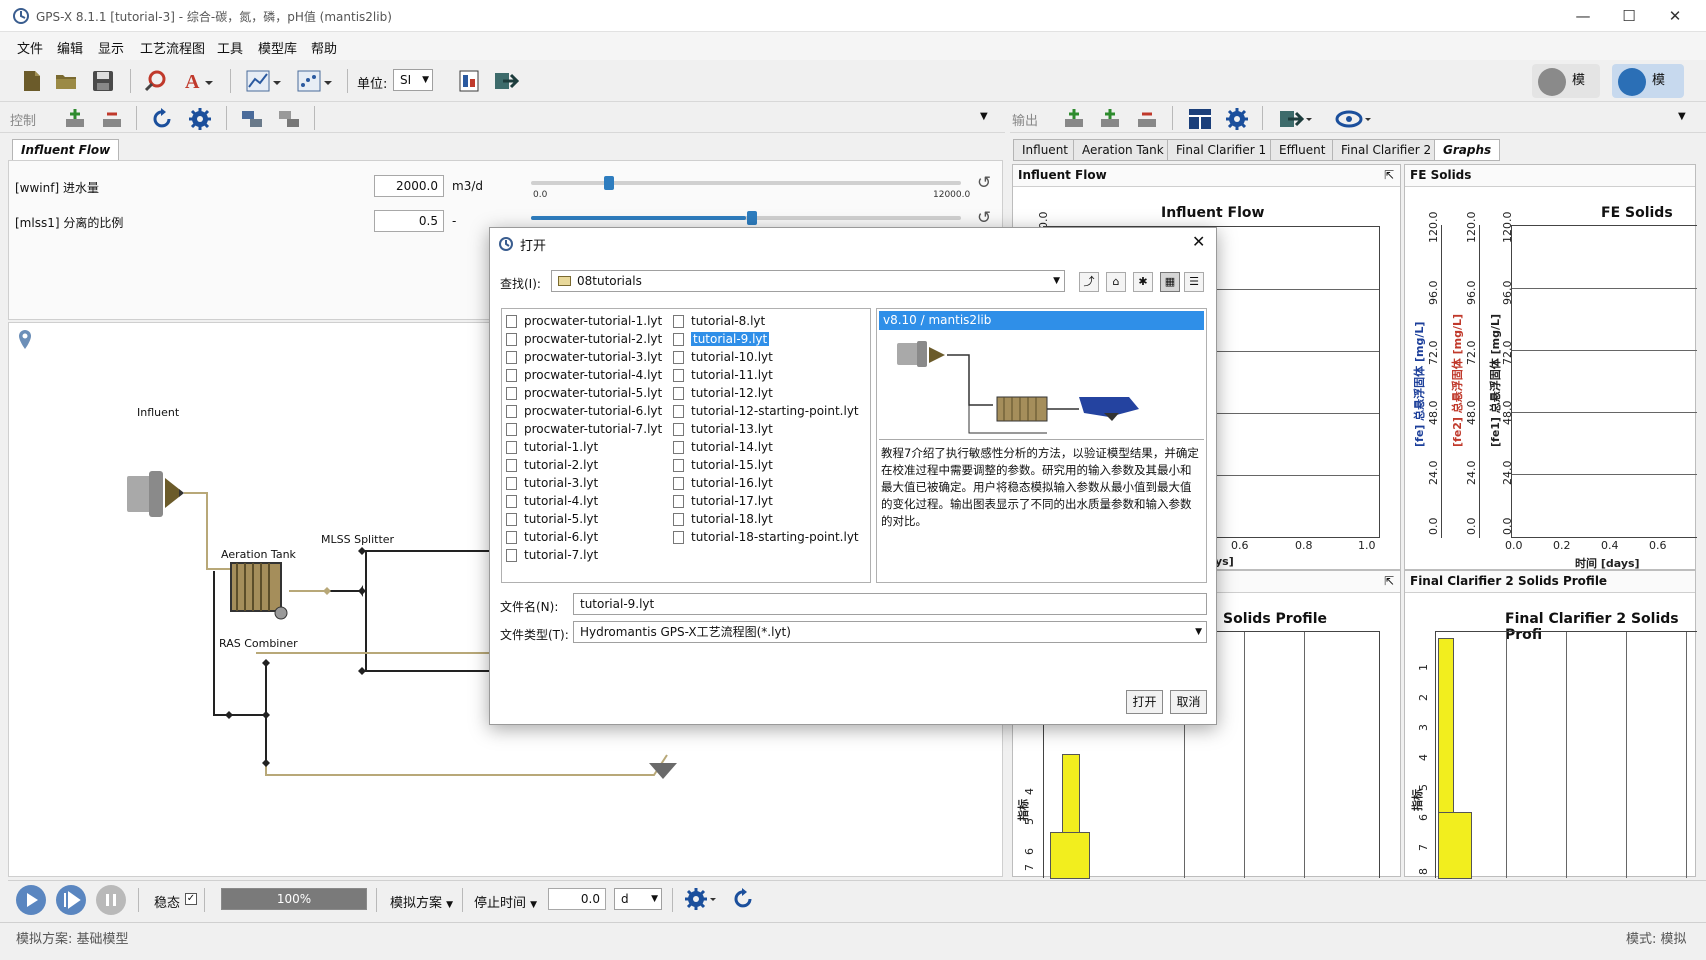 This screenshot has height=960, width=1706. What do you see at coordinates (30, 47) in the screenshot?
I see `menu-file: 文件` at bounding box center [30, 47].